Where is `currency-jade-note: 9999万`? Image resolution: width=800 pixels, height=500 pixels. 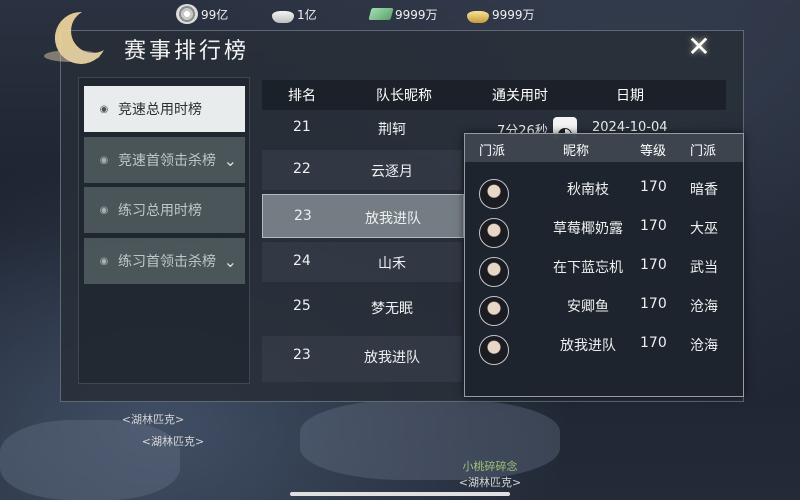 currency-jade-note: 9999万 is located at coordinates (403, 14).